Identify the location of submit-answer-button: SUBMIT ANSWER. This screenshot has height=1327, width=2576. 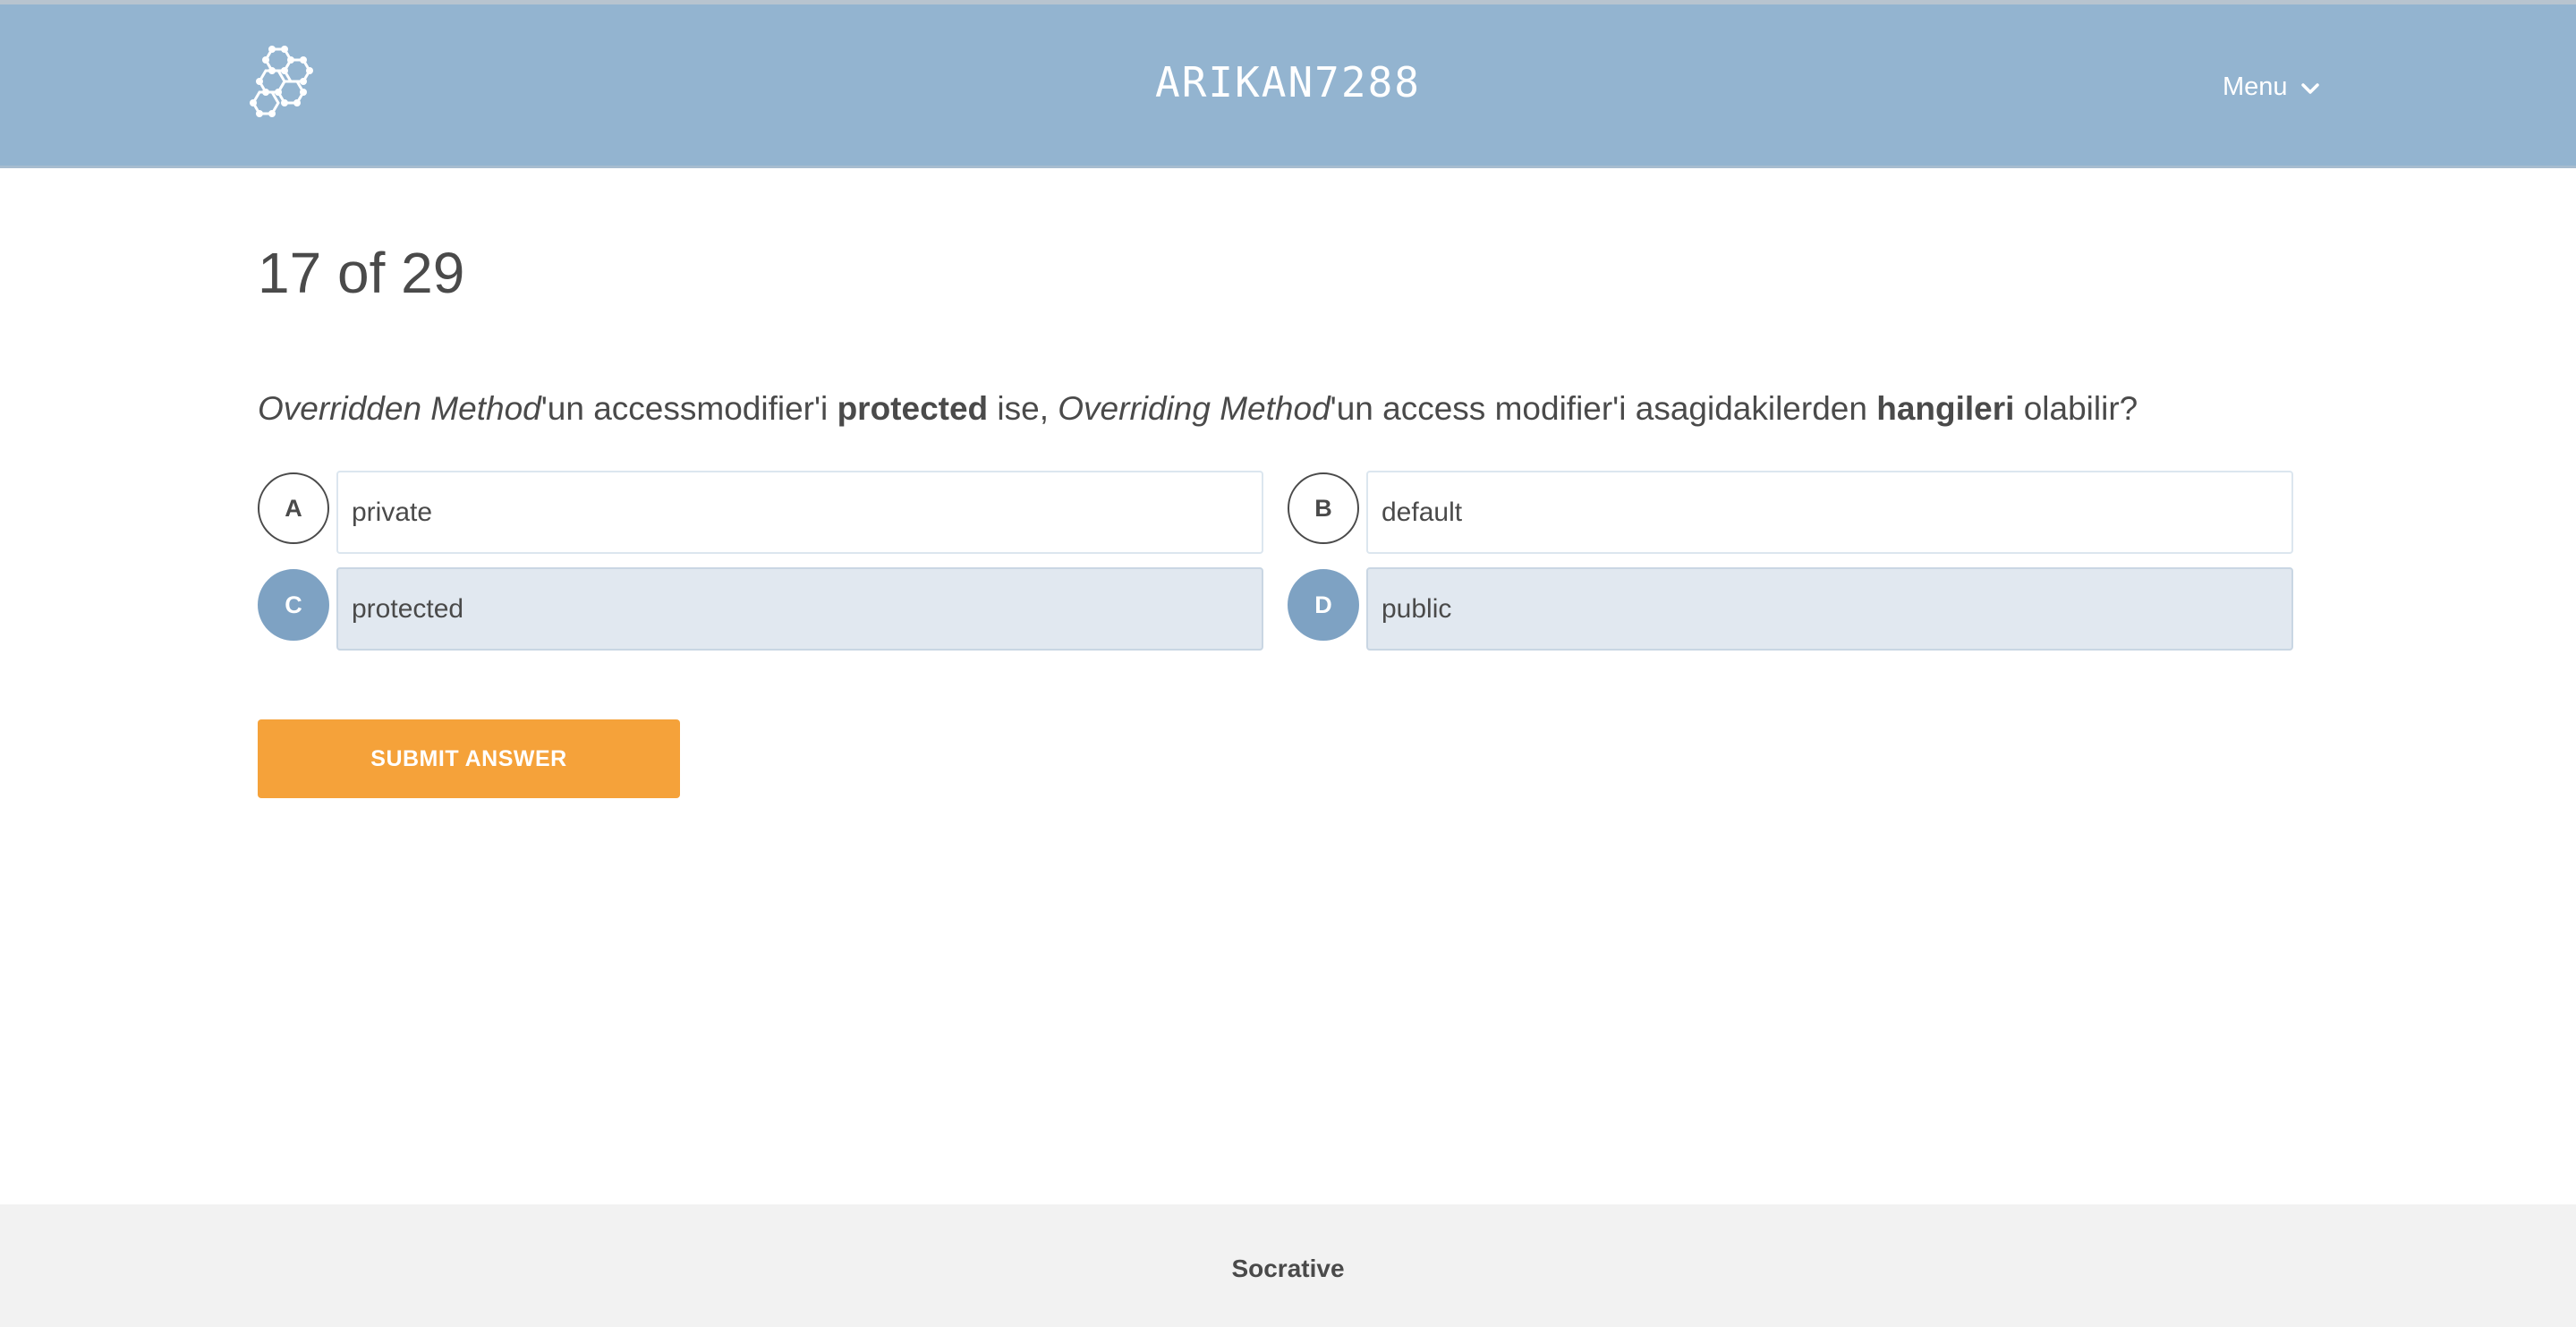
(469, 758).